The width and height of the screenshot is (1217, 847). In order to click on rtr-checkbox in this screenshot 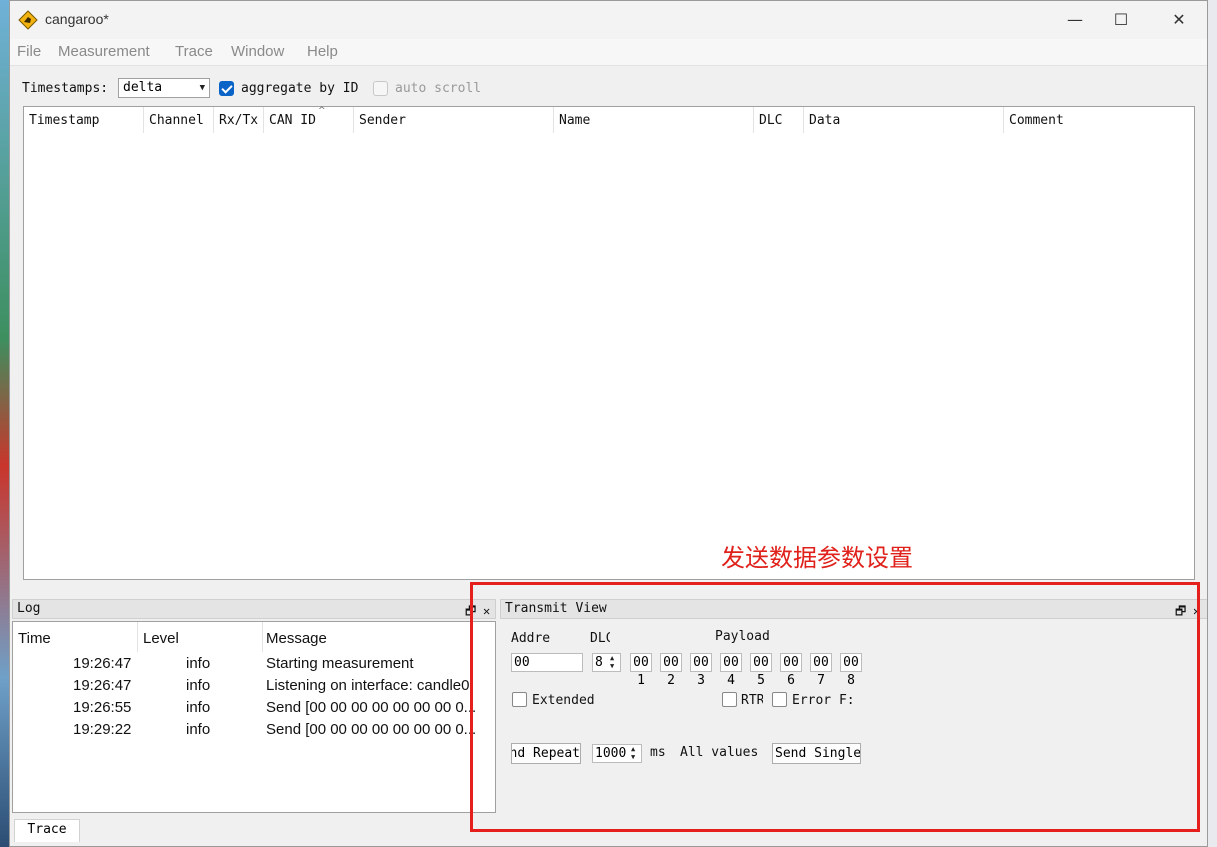, I will do `click(729, 699)`.